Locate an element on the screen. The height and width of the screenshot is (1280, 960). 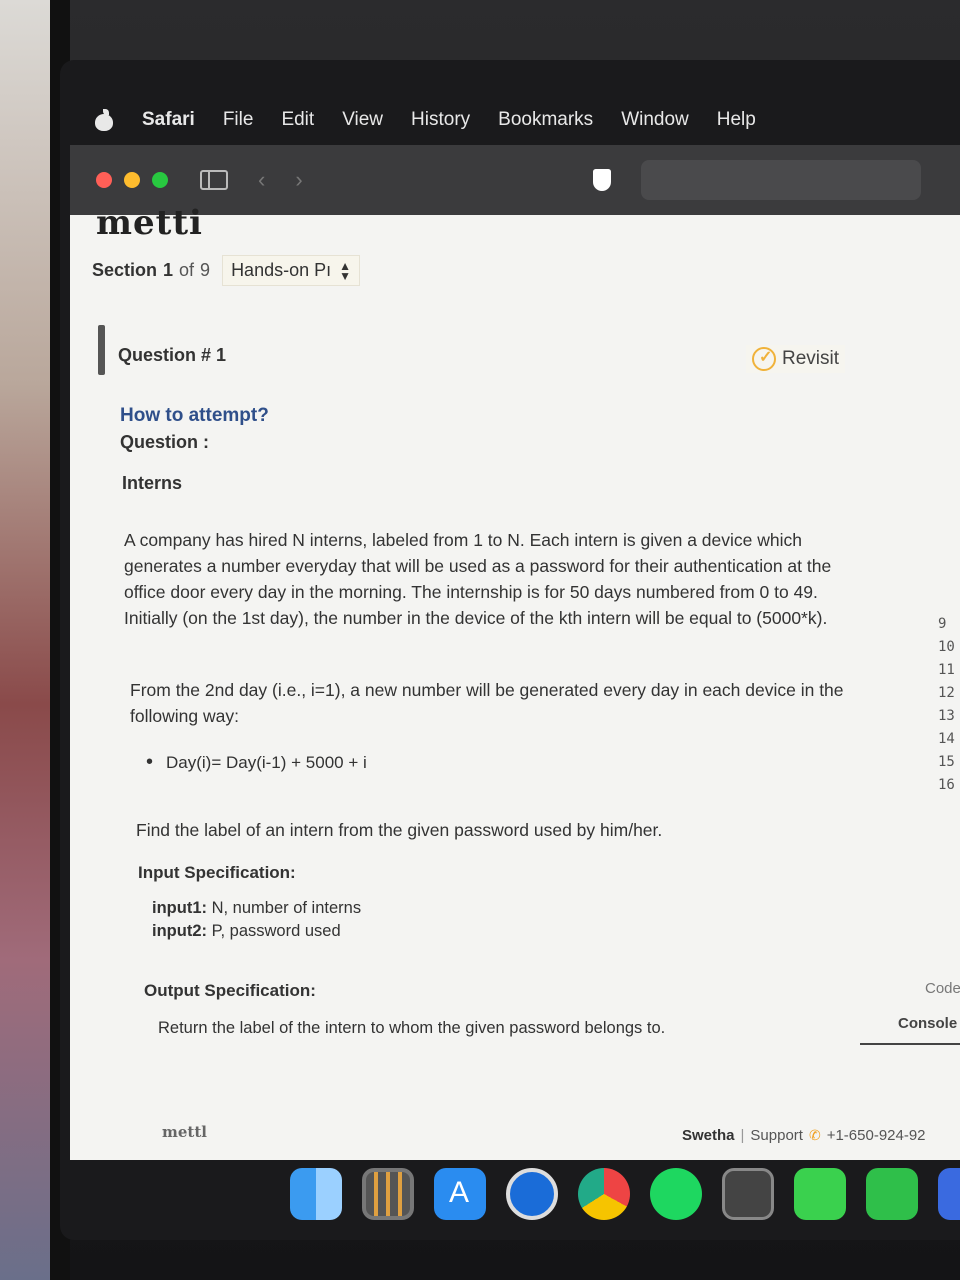
active-tab-underline is located at coordinates (910, 1044).